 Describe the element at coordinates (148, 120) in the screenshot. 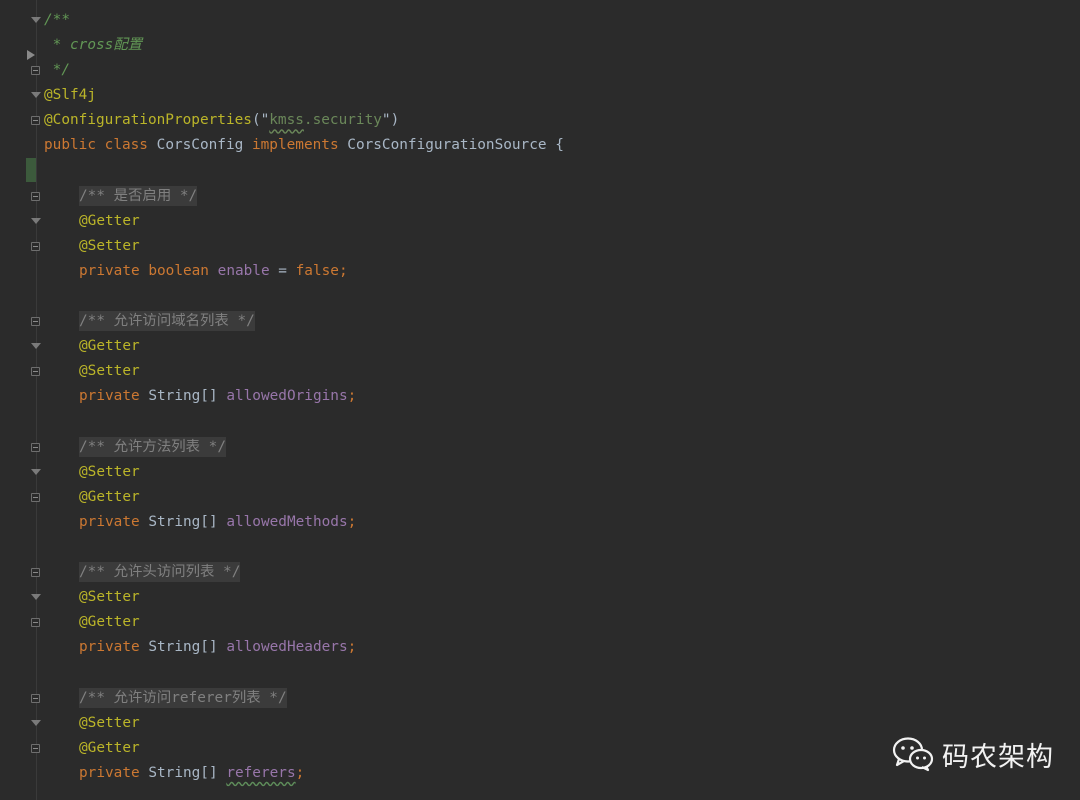

I see `annotation: @ConfigurationProperties` at that location.